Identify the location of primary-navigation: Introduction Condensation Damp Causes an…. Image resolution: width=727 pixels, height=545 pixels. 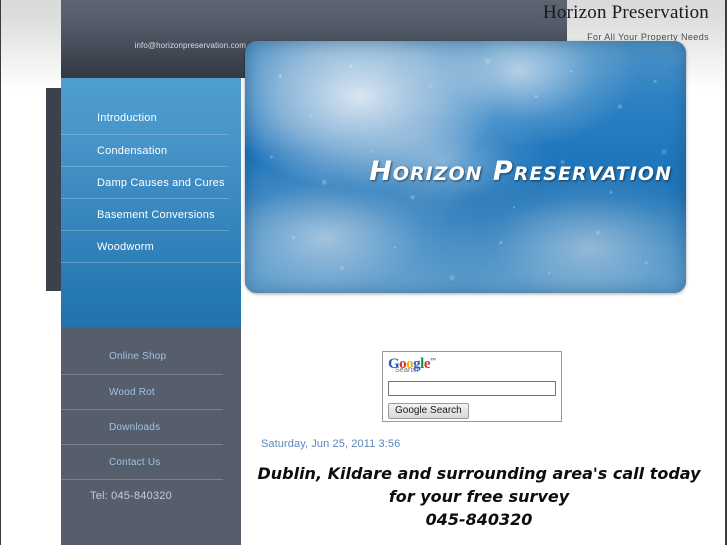
(151, 202).